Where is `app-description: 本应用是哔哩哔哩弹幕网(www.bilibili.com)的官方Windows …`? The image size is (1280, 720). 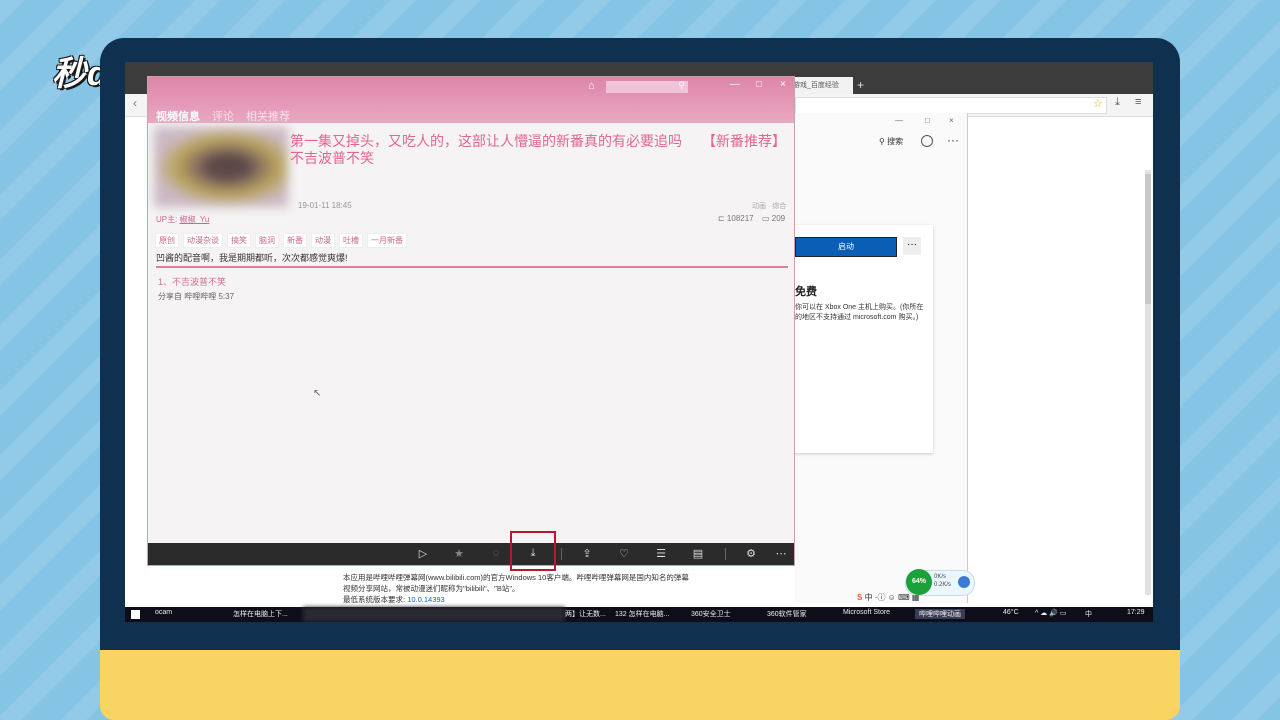
app-description: 本应用是哔哩哔哩弹幕网(www.bilibili.com)的官方Windows … is located at coordinates (543, 588).